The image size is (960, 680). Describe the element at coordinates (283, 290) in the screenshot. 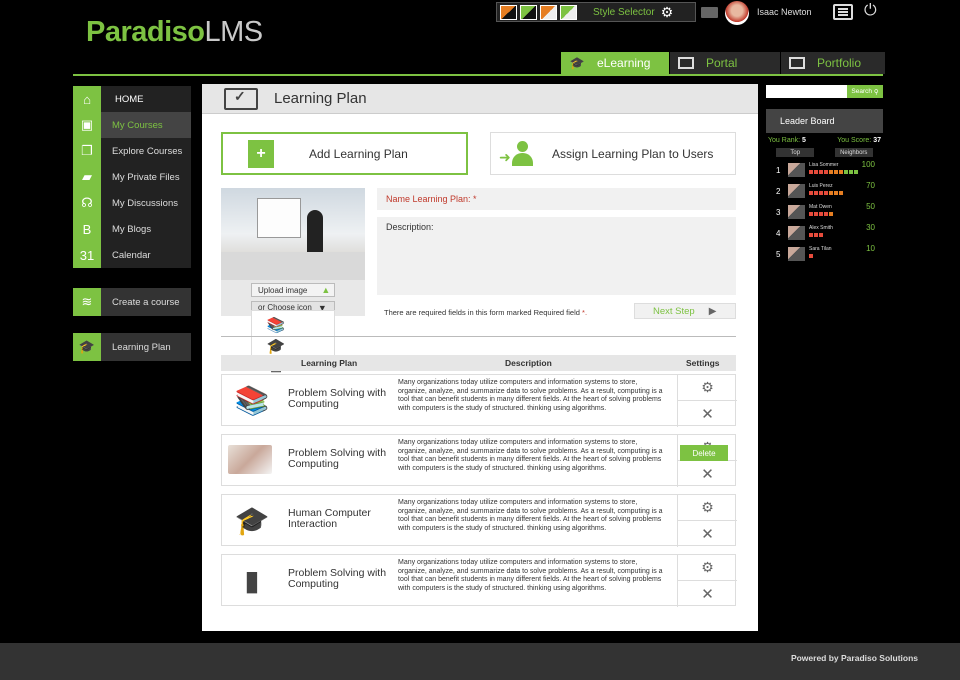

I see `upload-image-label: Upload image` at that location.